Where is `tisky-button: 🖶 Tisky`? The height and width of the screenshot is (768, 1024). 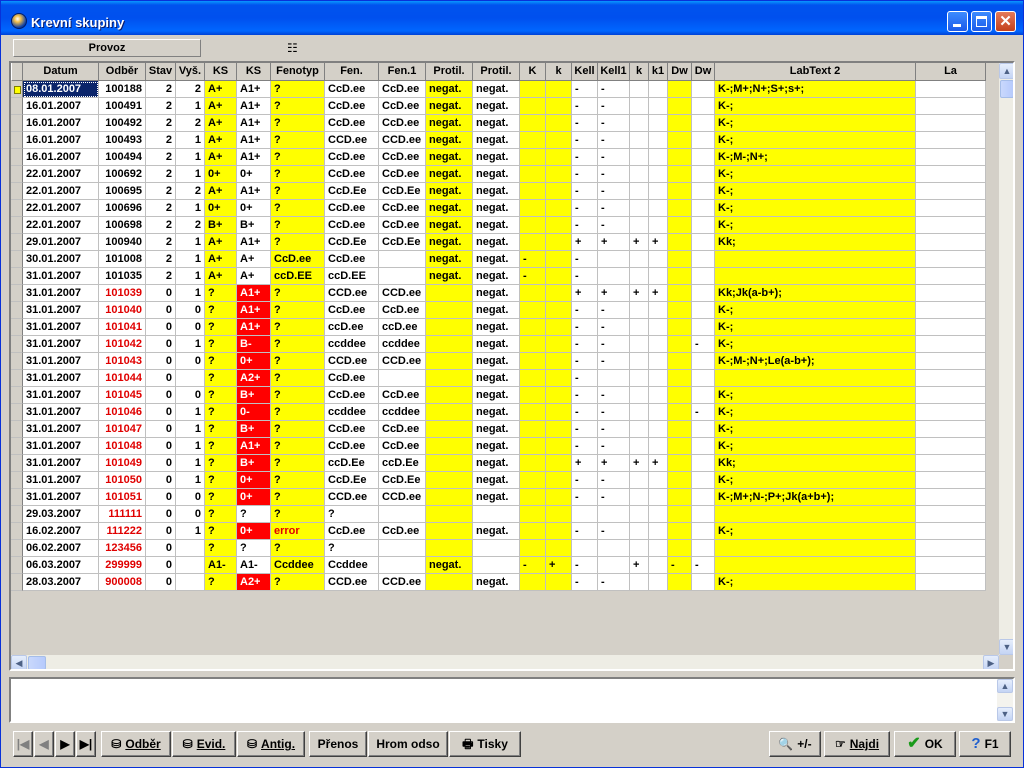 tisky-button: 🖶 Tisky is located at coordinates (485, 744).